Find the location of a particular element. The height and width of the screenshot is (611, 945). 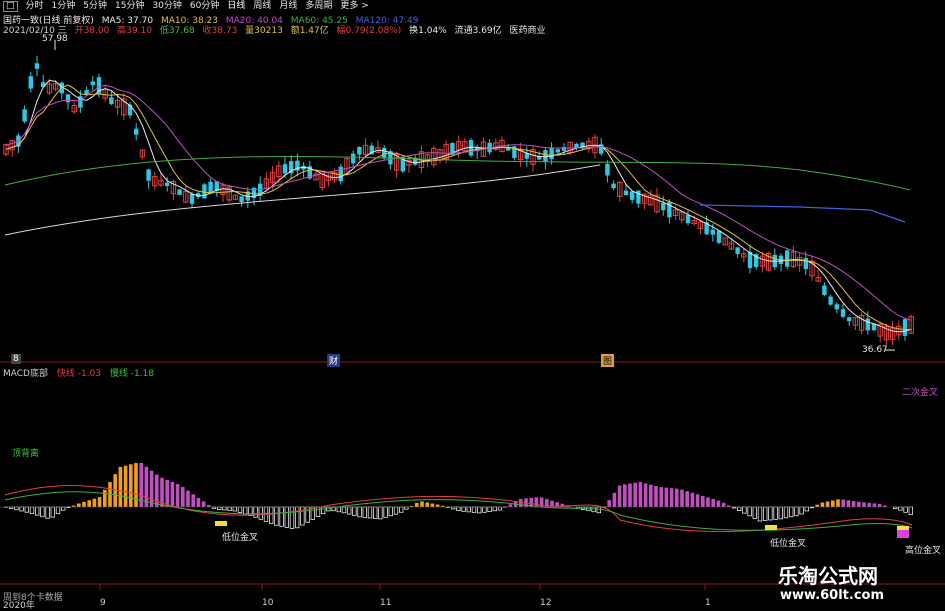

second-cross-label: 二次金叉 is located at coordinates (920, 391).